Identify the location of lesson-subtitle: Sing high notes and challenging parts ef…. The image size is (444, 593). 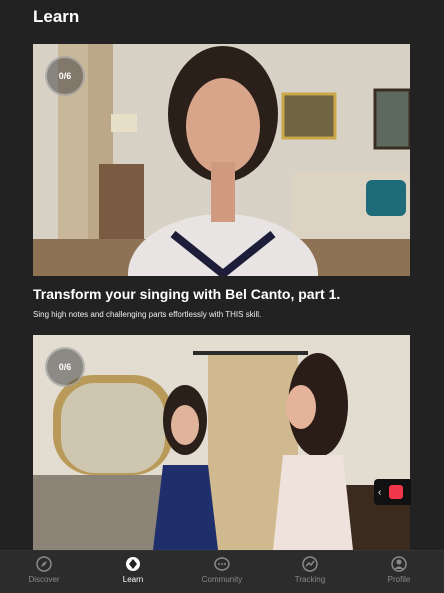
(147, 314).